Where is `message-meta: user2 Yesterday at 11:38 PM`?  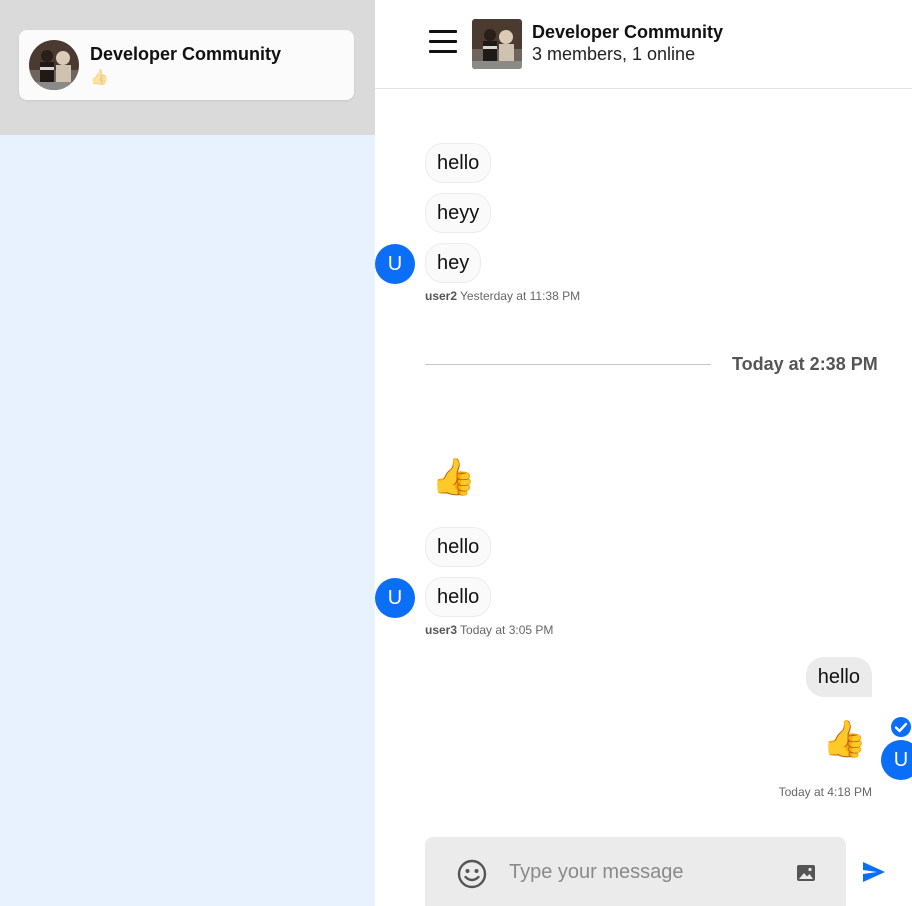
message-meta: user2 Yesterday at 11:38 PM is located at coordinates (502, 296).